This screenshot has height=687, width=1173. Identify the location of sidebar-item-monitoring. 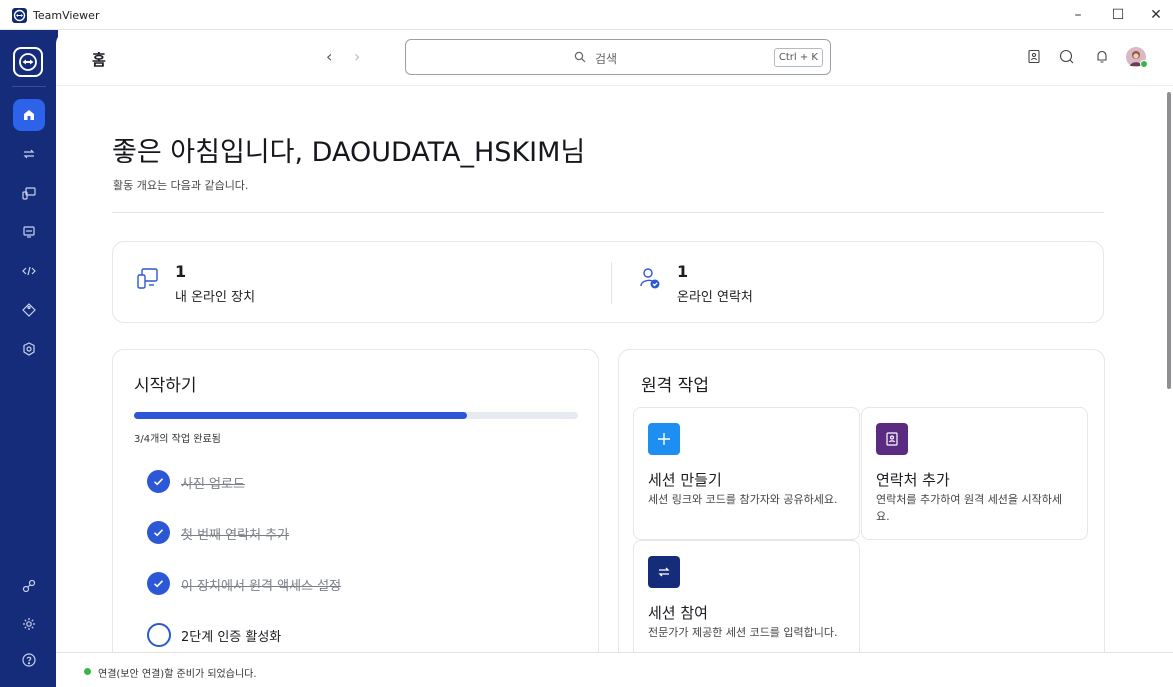
(29, 349).